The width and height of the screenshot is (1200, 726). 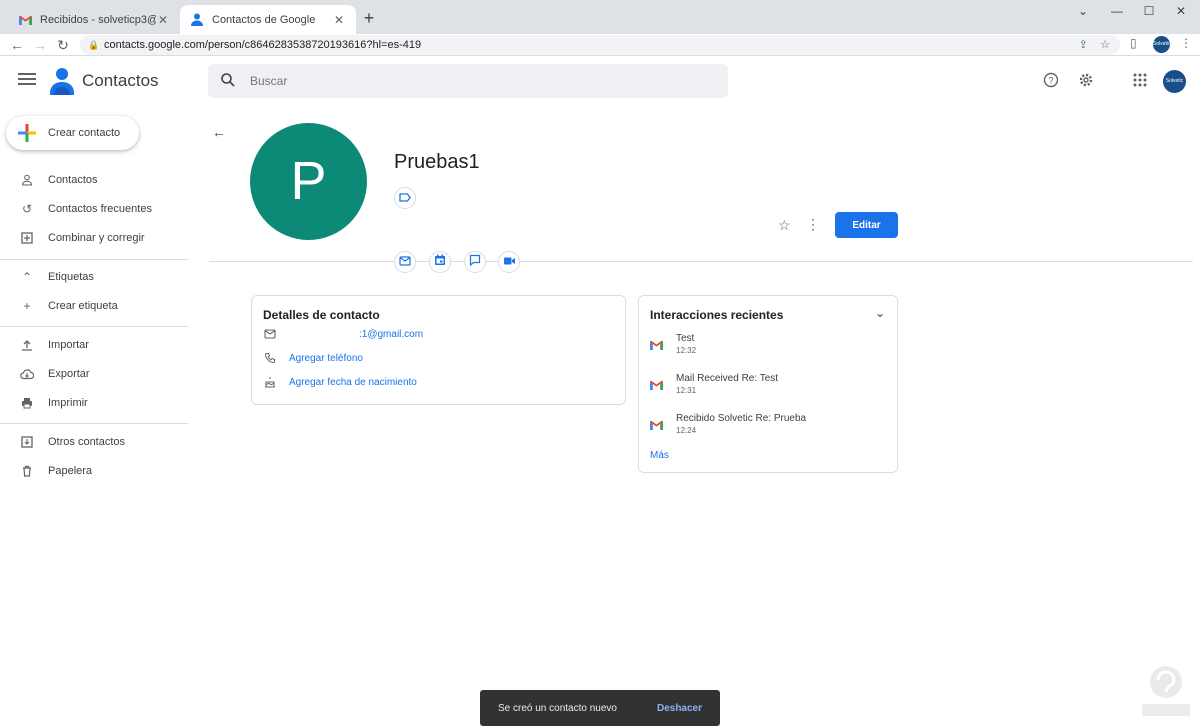 I want to click on edit-button: Editar, so click(x=866, y=225).